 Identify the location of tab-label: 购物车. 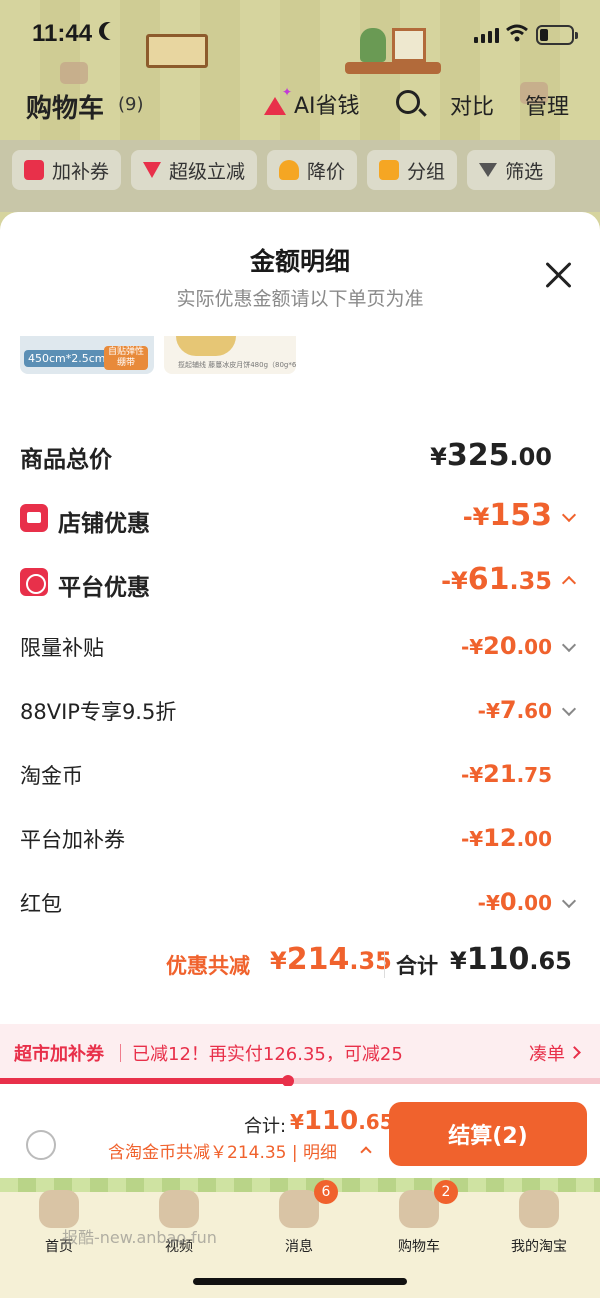
(419, 1247).